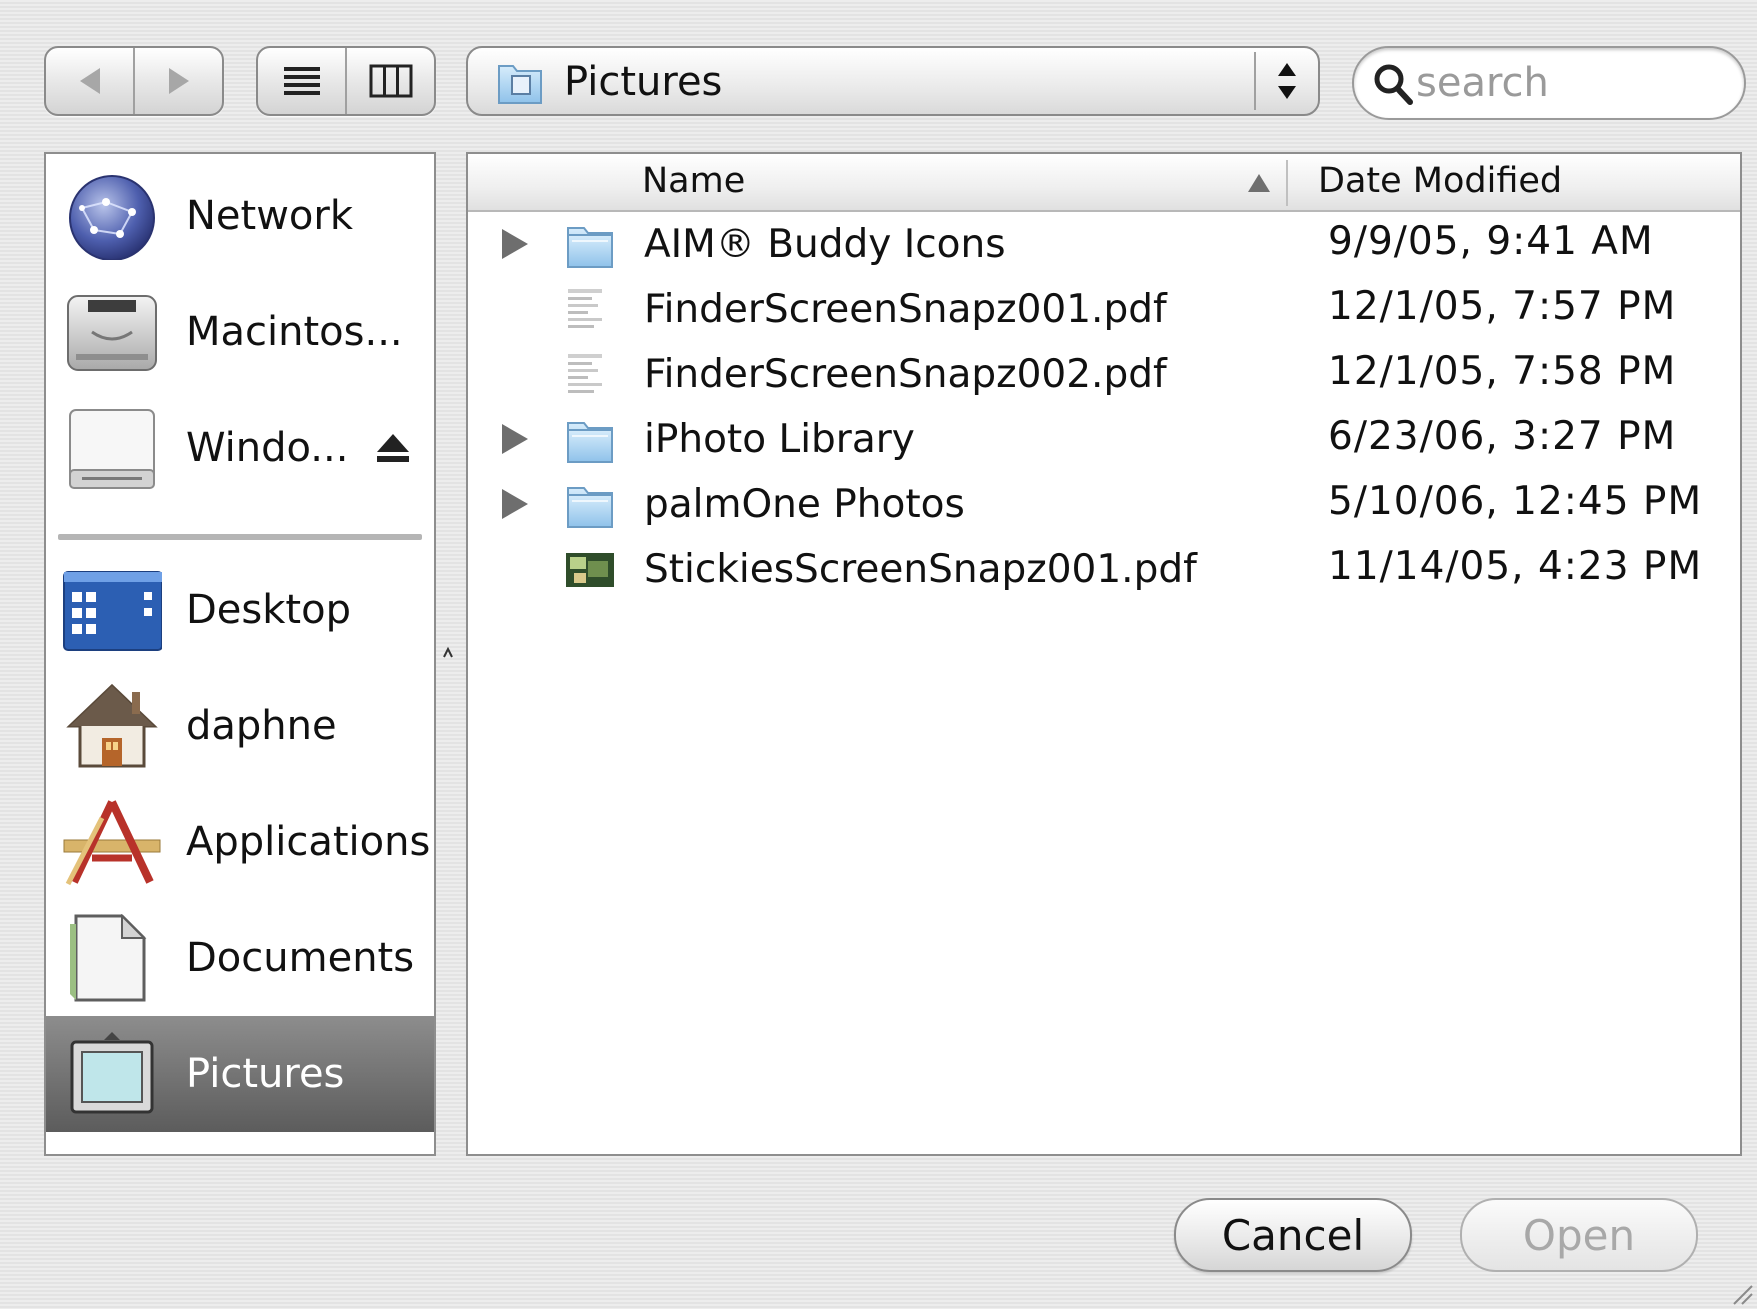 This screenshot has height=1309, width=1757. I want to click on file-name: FinderScreenSnapz002.pdf, so click(905, 374).